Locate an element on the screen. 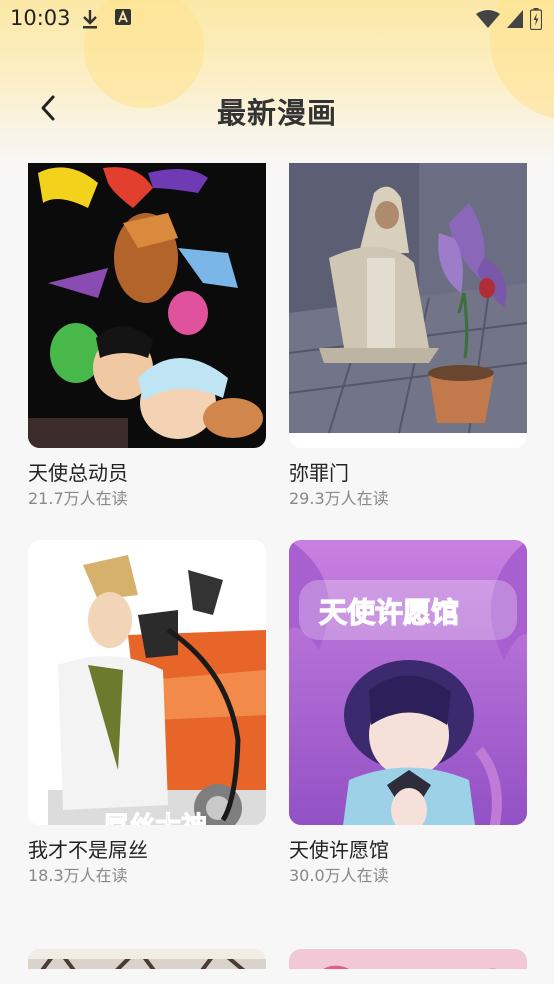  comic-cover-image: 屌丝大神 is located at coordinates (147, 682).